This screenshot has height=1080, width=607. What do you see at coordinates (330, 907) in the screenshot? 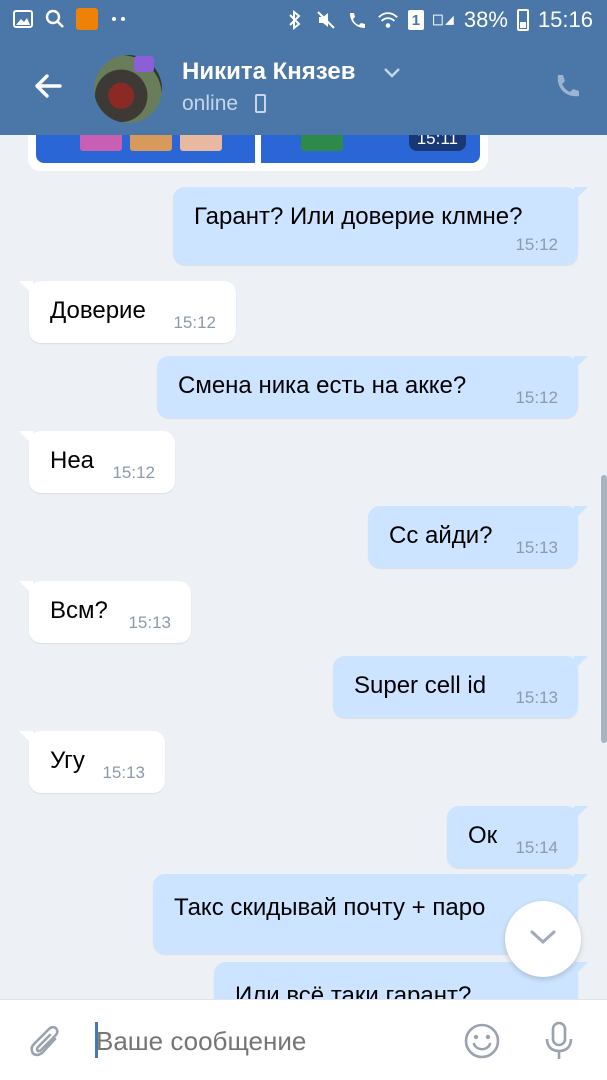
I see `message-text: Такс скидывай почту + паро` at bounding box center [330, 907].